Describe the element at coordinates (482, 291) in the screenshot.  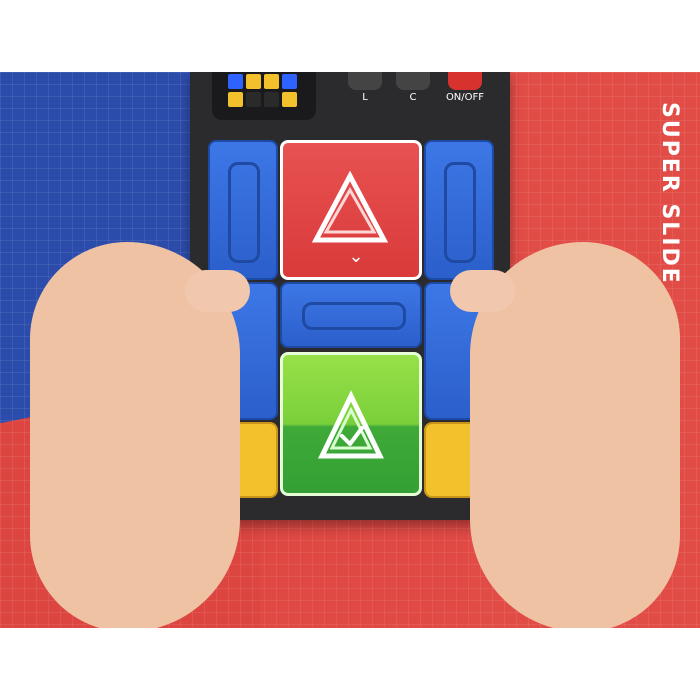
I see `right-thumb` at that location.